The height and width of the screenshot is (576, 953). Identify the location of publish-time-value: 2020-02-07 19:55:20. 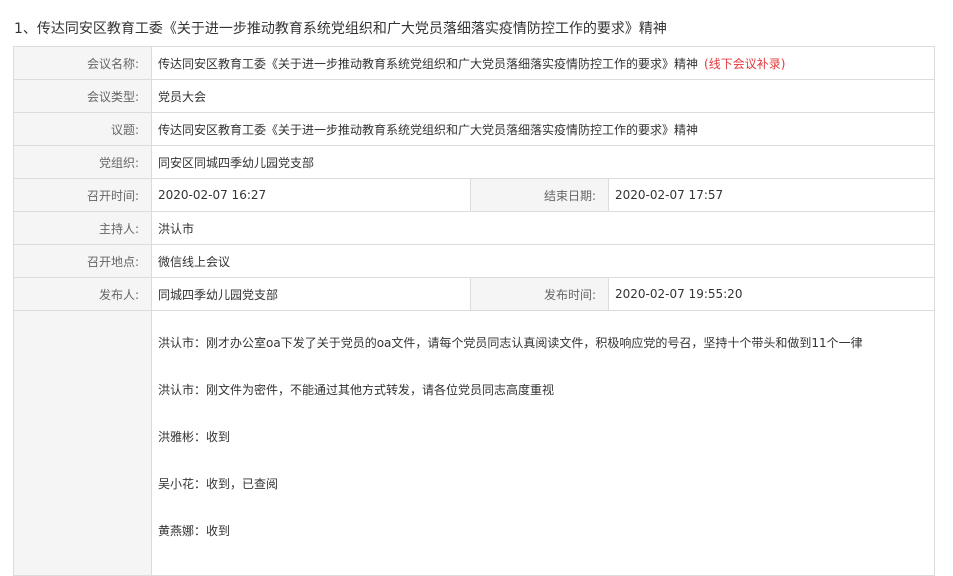
(771, 294).